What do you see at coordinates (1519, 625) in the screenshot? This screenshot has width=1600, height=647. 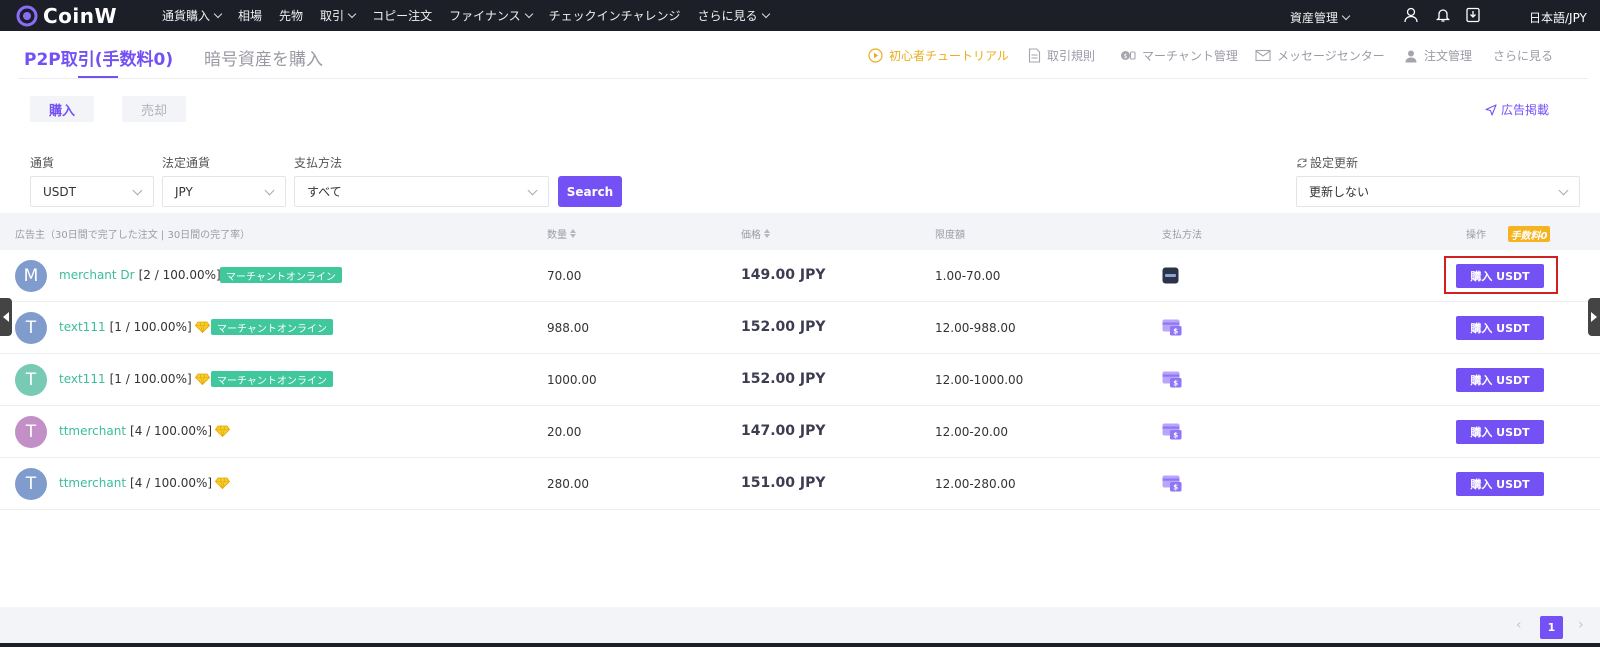 I see `prev-page-button: ‹` at bounding box center [1519, 625].